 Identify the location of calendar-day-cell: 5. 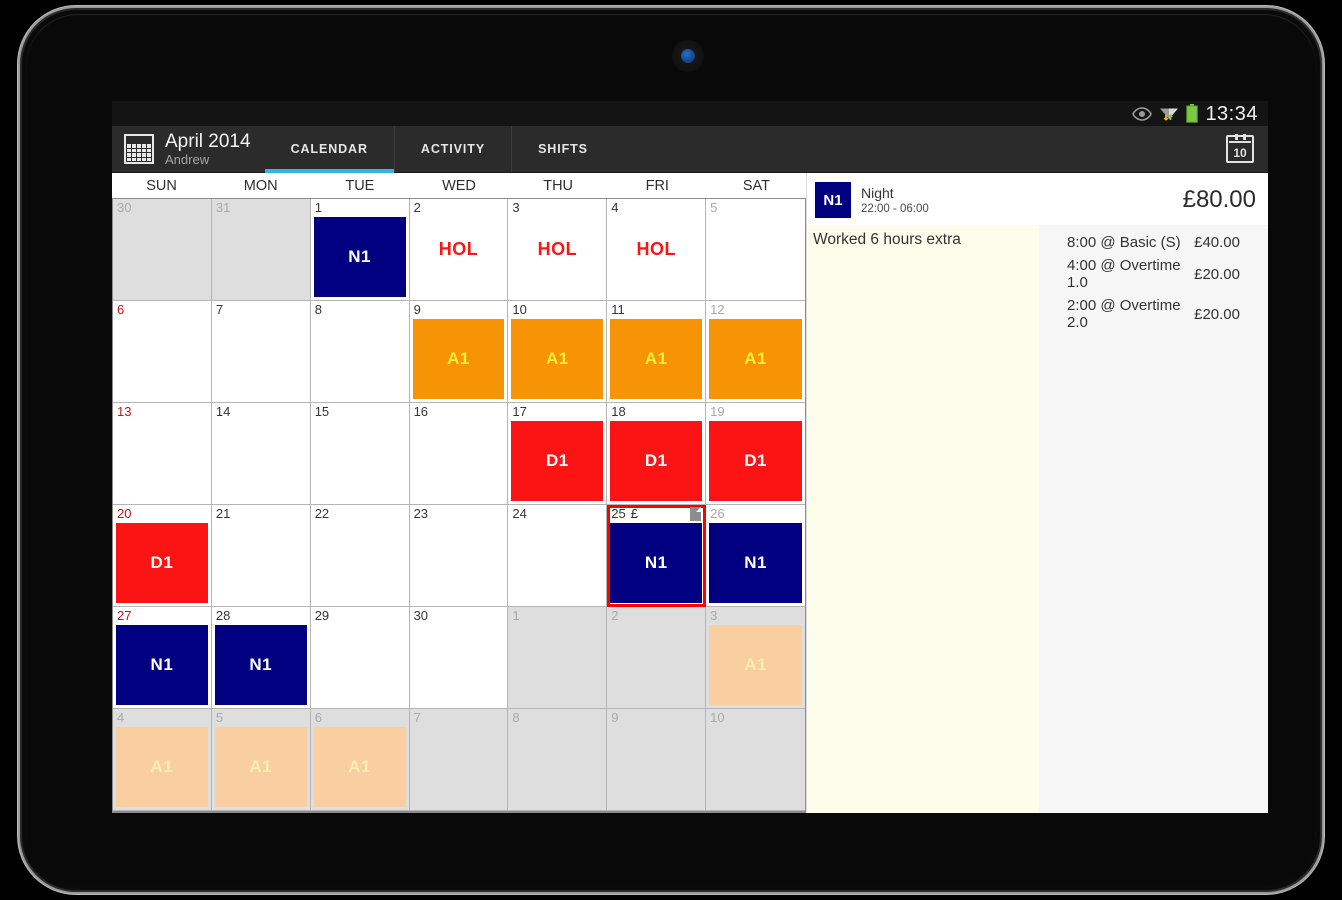
(755, 250).